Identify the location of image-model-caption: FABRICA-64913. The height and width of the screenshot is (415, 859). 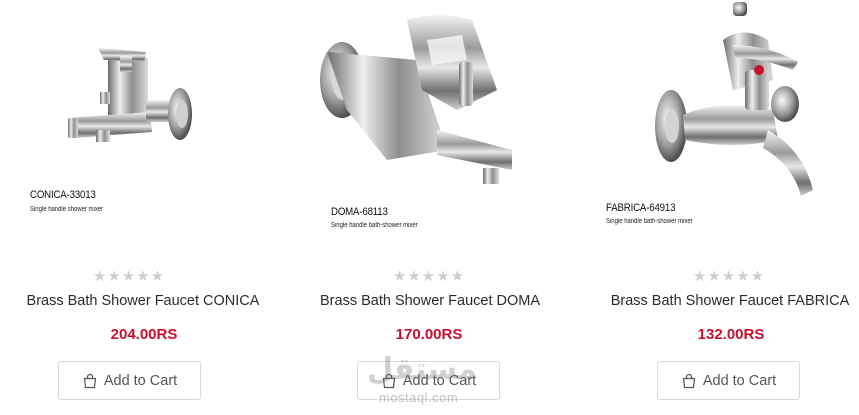
(641, 208).